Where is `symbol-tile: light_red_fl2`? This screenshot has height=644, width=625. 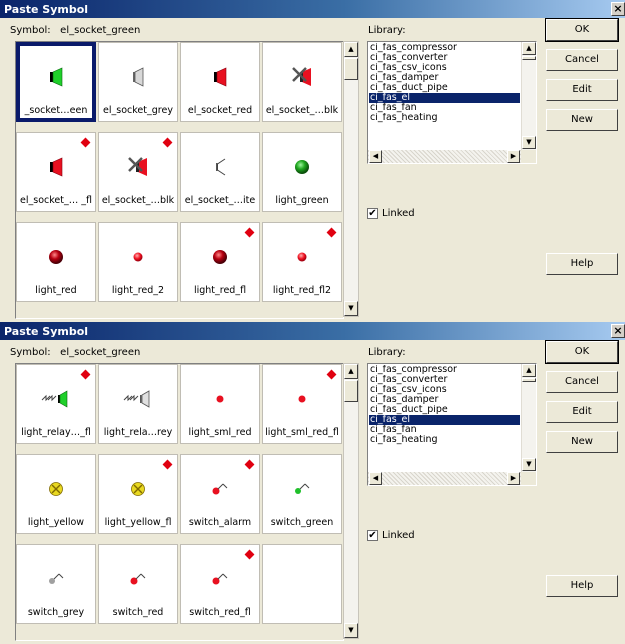
symbol-tile: light_red_fl2 is located at coordinates (302, 262).